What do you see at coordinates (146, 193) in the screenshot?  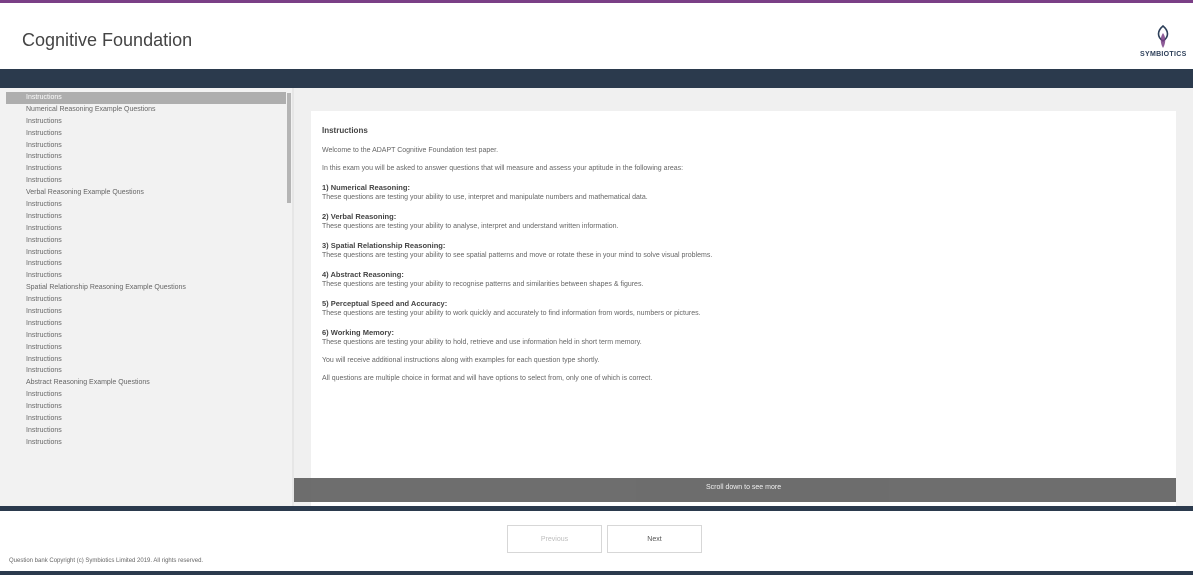 I see `sidebar-section: Verbal Reasoning Example Questions` at bounding box center [146, 193].